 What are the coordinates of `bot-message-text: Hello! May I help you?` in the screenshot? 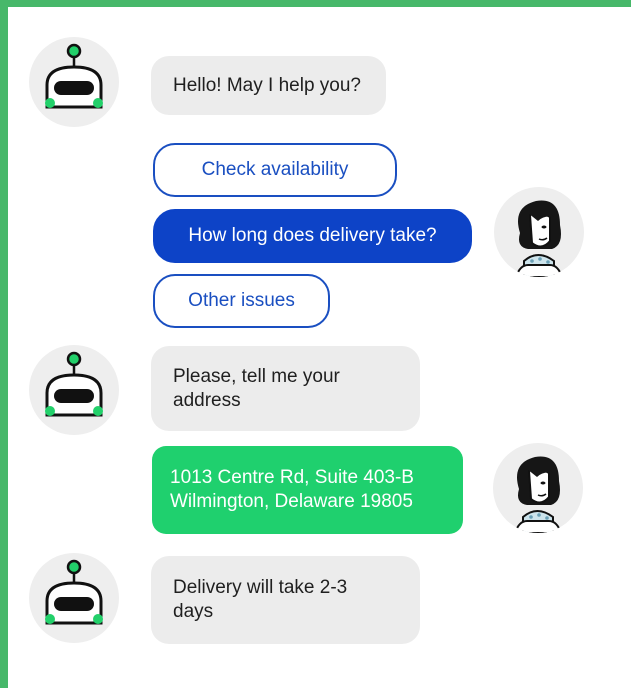 It's located at (267, 85).